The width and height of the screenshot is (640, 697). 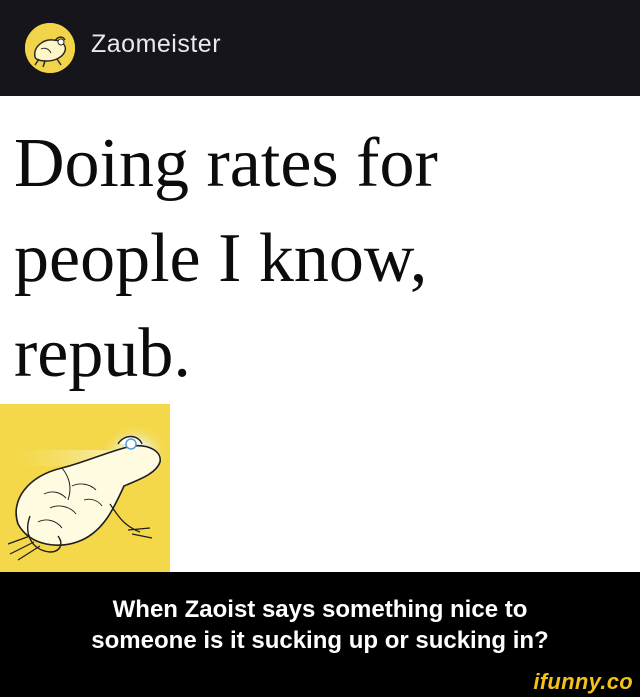 I want to click on frog-avatar-icon, so click(x=50, y=48).